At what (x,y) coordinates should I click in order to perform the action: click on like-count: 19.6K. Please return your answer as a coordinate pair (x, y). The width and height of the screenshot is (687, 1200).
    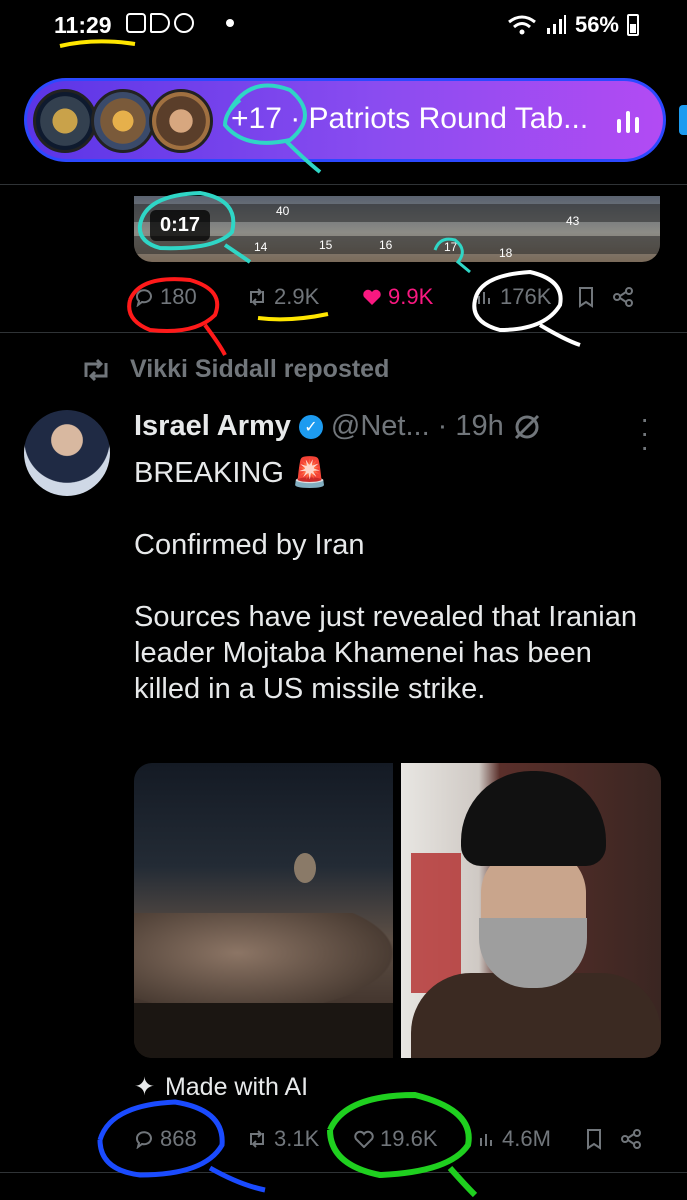
    Looking at the image, I should click on (409, 1138).